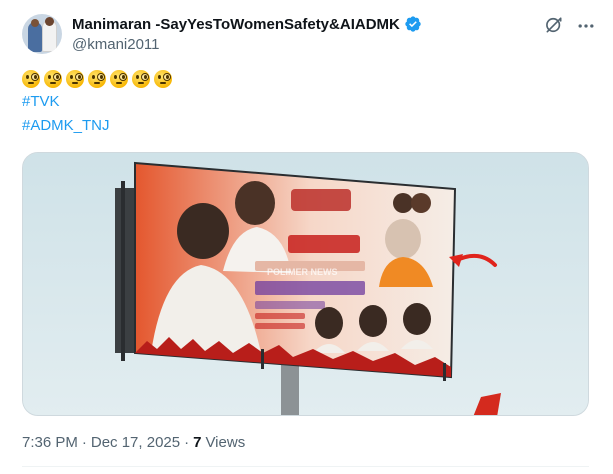 This screenshot has height=474, width=613. Describe the element at coordinates (197, 442) in the screenshot. I see `views-count: 7` at that location.